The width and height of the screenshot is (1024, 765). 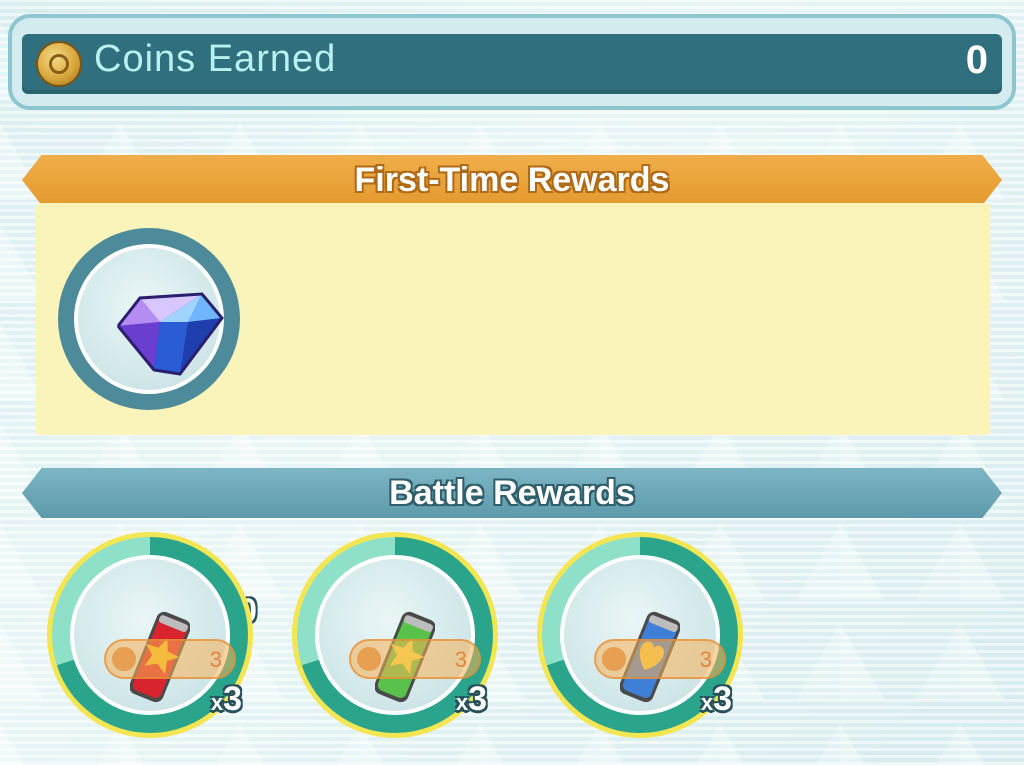 I want to click on battle-rewards-banner: Battle Rewards, so click(x=512, y=493).